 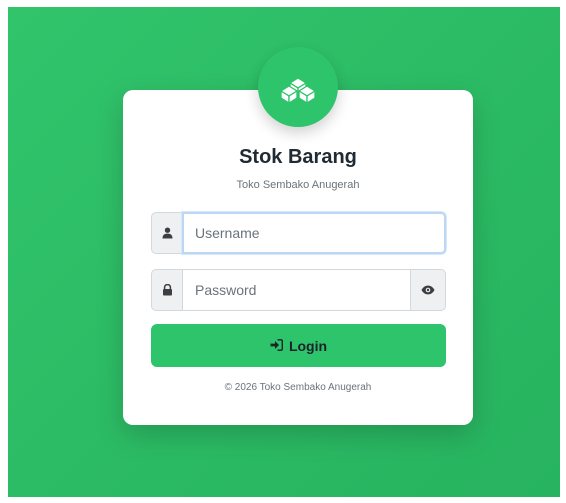 I want to click on lock-icon, so click(x=166, y=290).